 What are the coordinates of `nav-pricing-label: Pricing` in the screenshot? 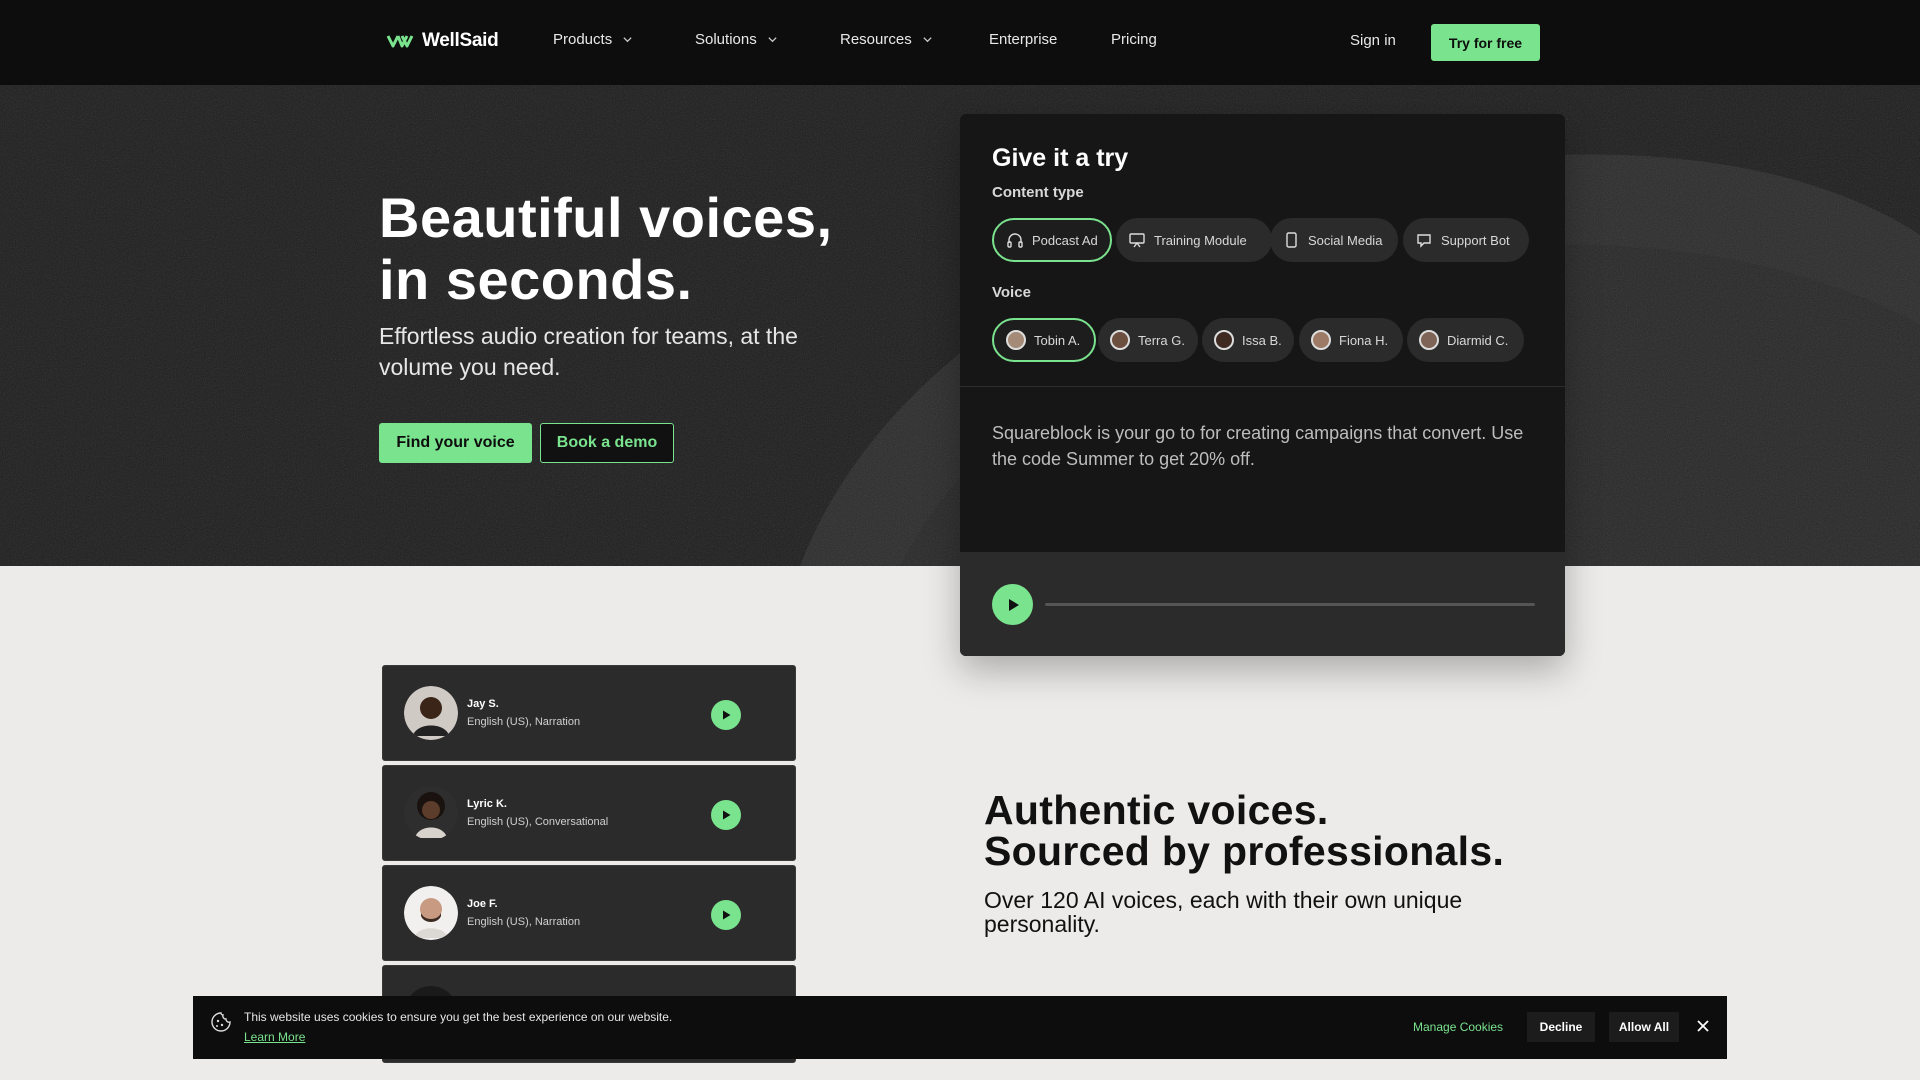 It's located at (1134, 39).